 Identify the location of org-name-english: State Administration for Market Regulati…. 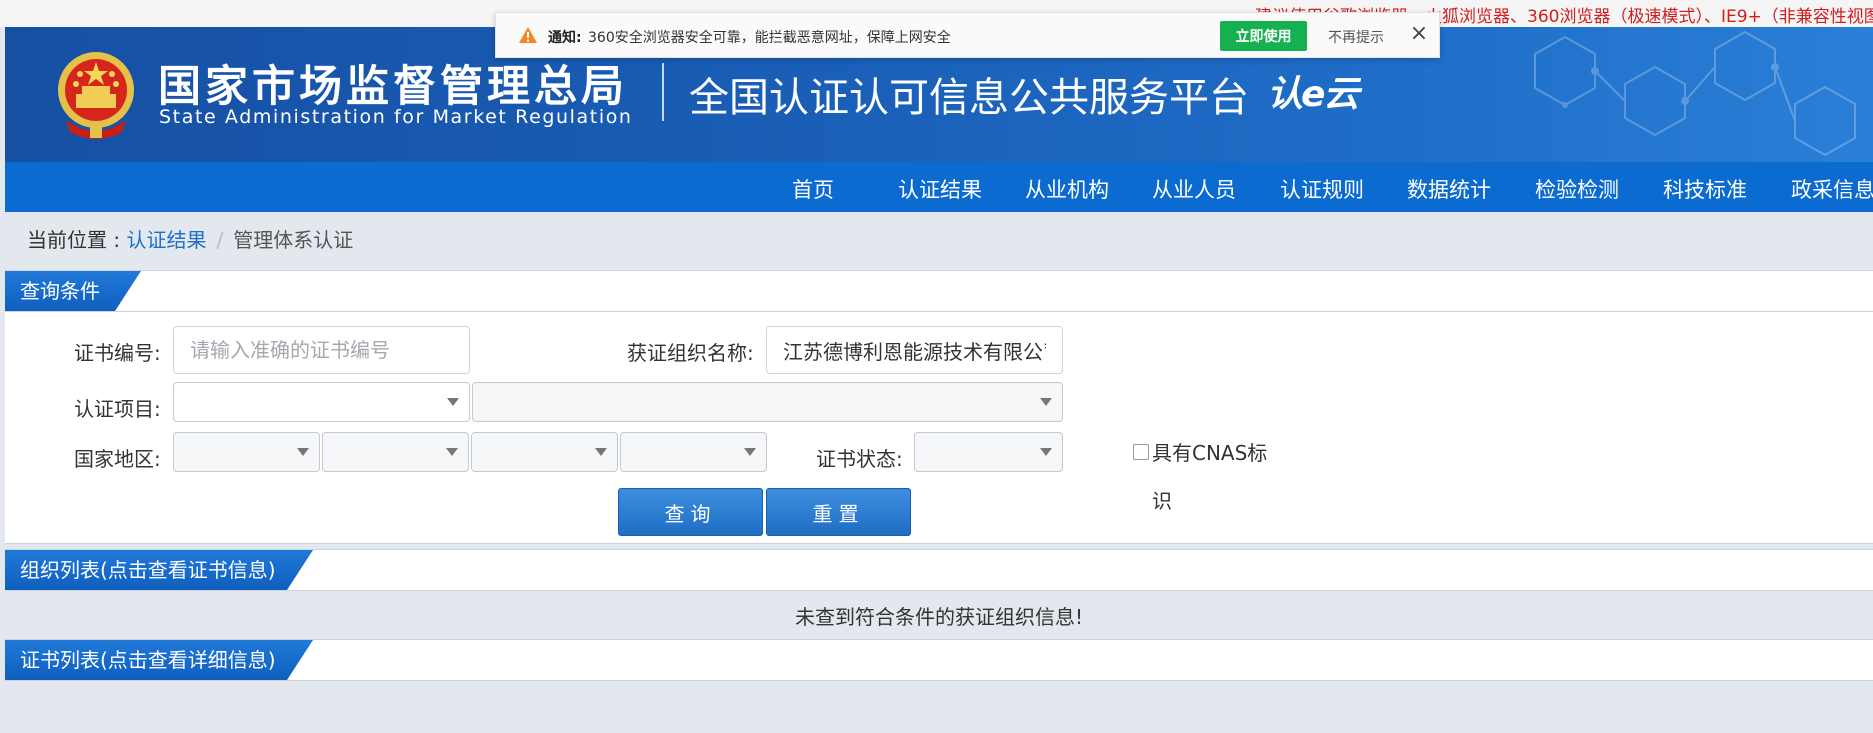
(396, 117).